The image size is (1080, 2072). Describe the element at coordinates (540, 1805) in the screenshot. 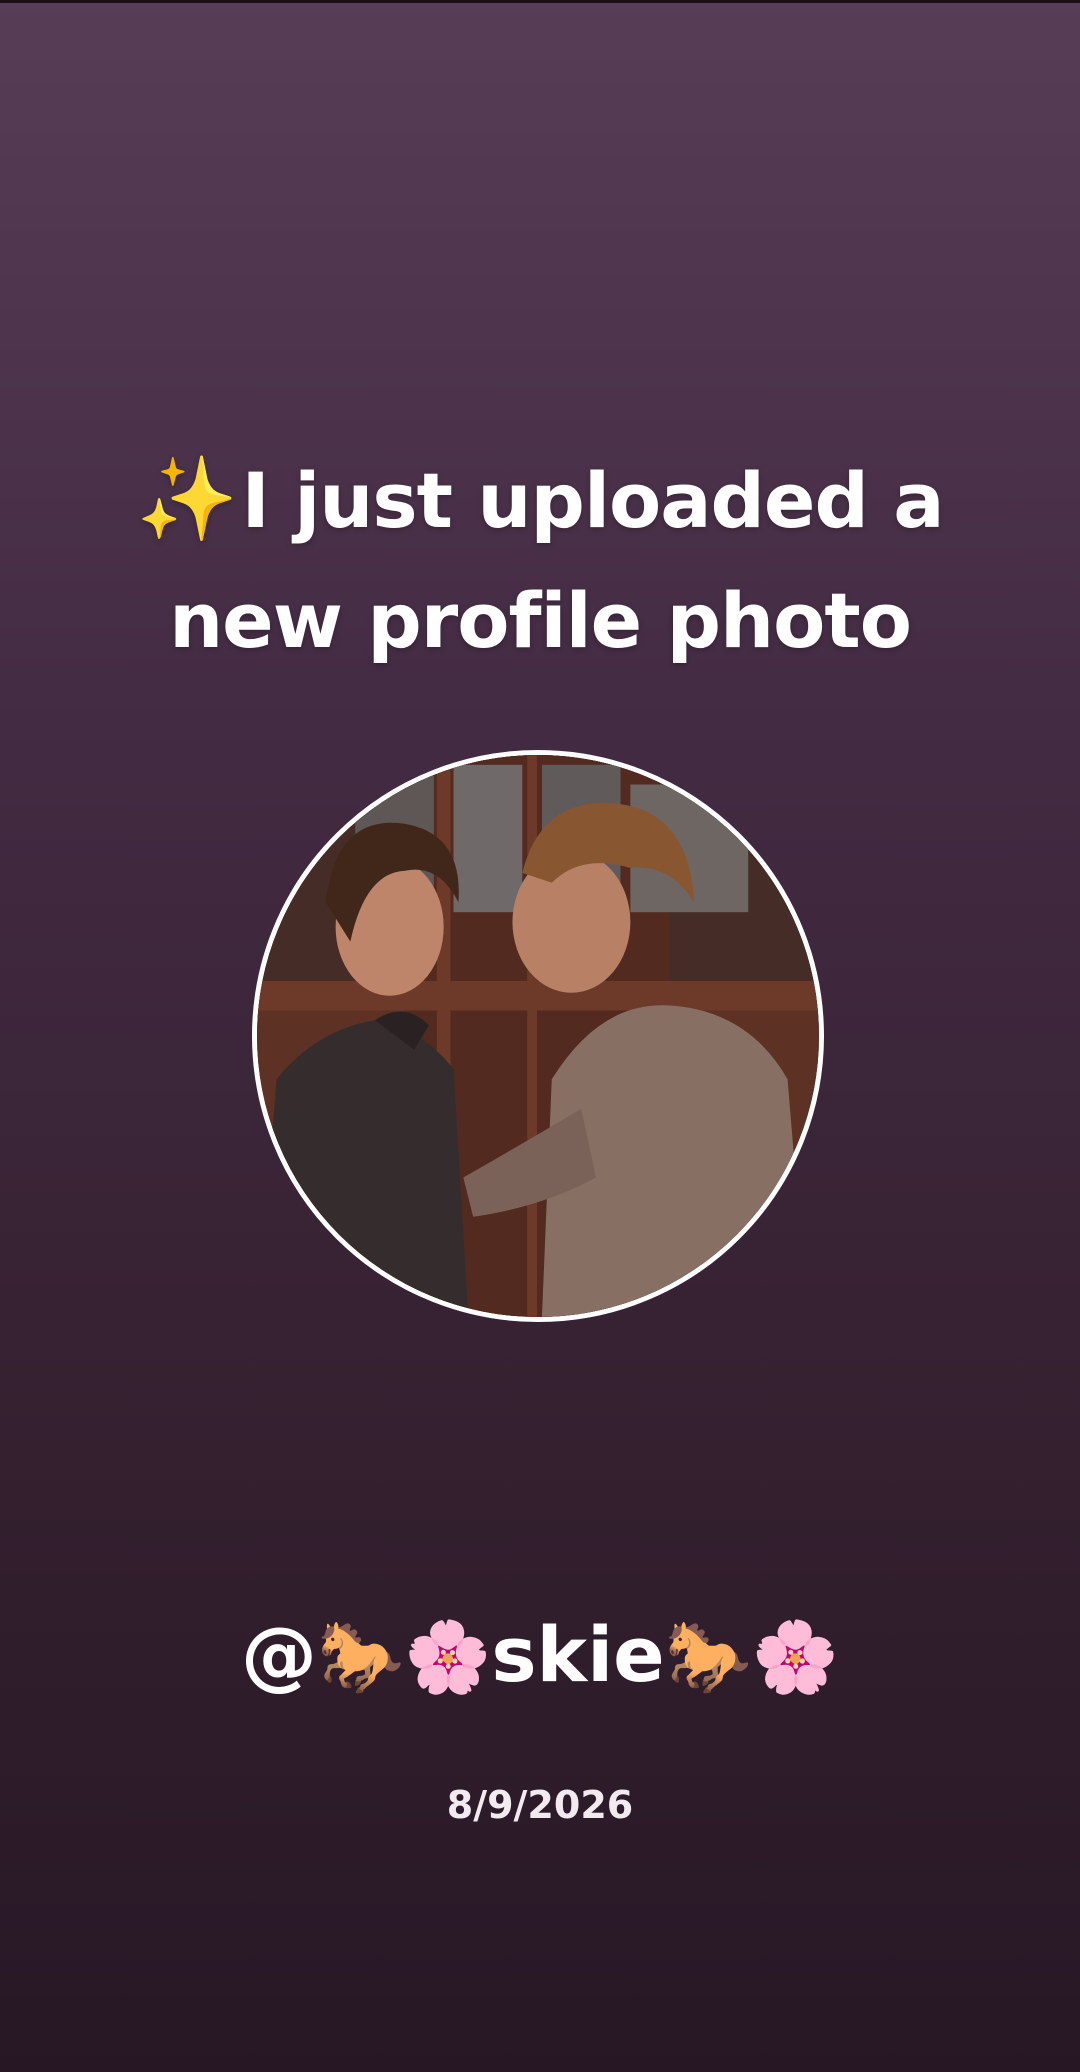

I see `post-date: 8/9/2026` at that location.